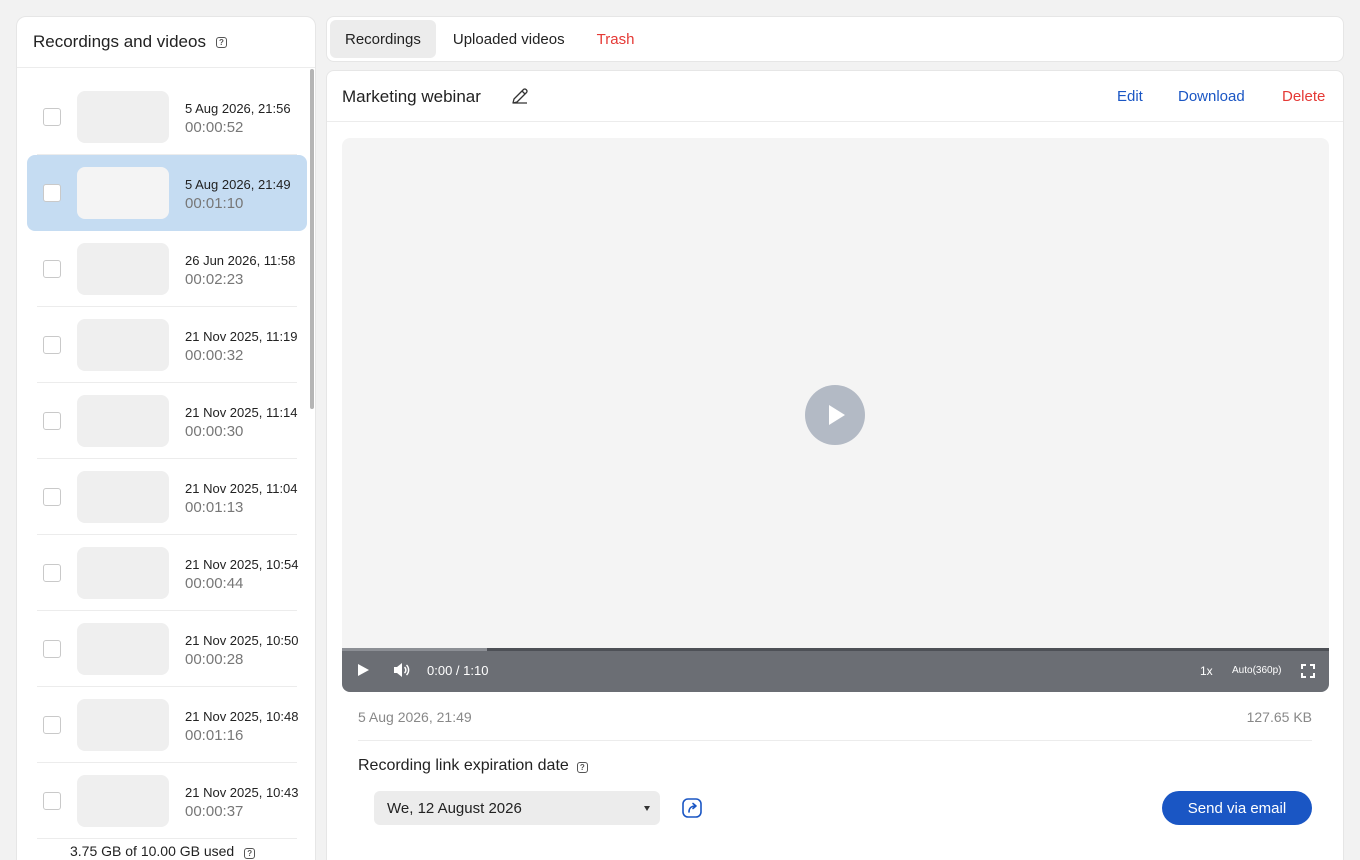 Image resolution: width=1360 pixels, height=860 pixels. Describe the element at coordinates (1211, 96) in the screenshot. I see `download-button: Download` at that location.